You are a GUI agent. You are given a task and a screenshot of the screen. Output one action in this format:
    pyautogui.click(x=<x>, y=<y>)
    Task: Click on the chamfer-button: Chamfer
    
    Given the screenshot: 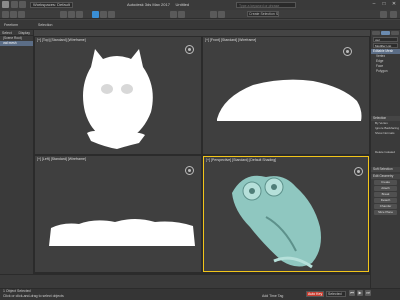 What is the action you would take?
    pyautogui.click(x=385, y=206)
    